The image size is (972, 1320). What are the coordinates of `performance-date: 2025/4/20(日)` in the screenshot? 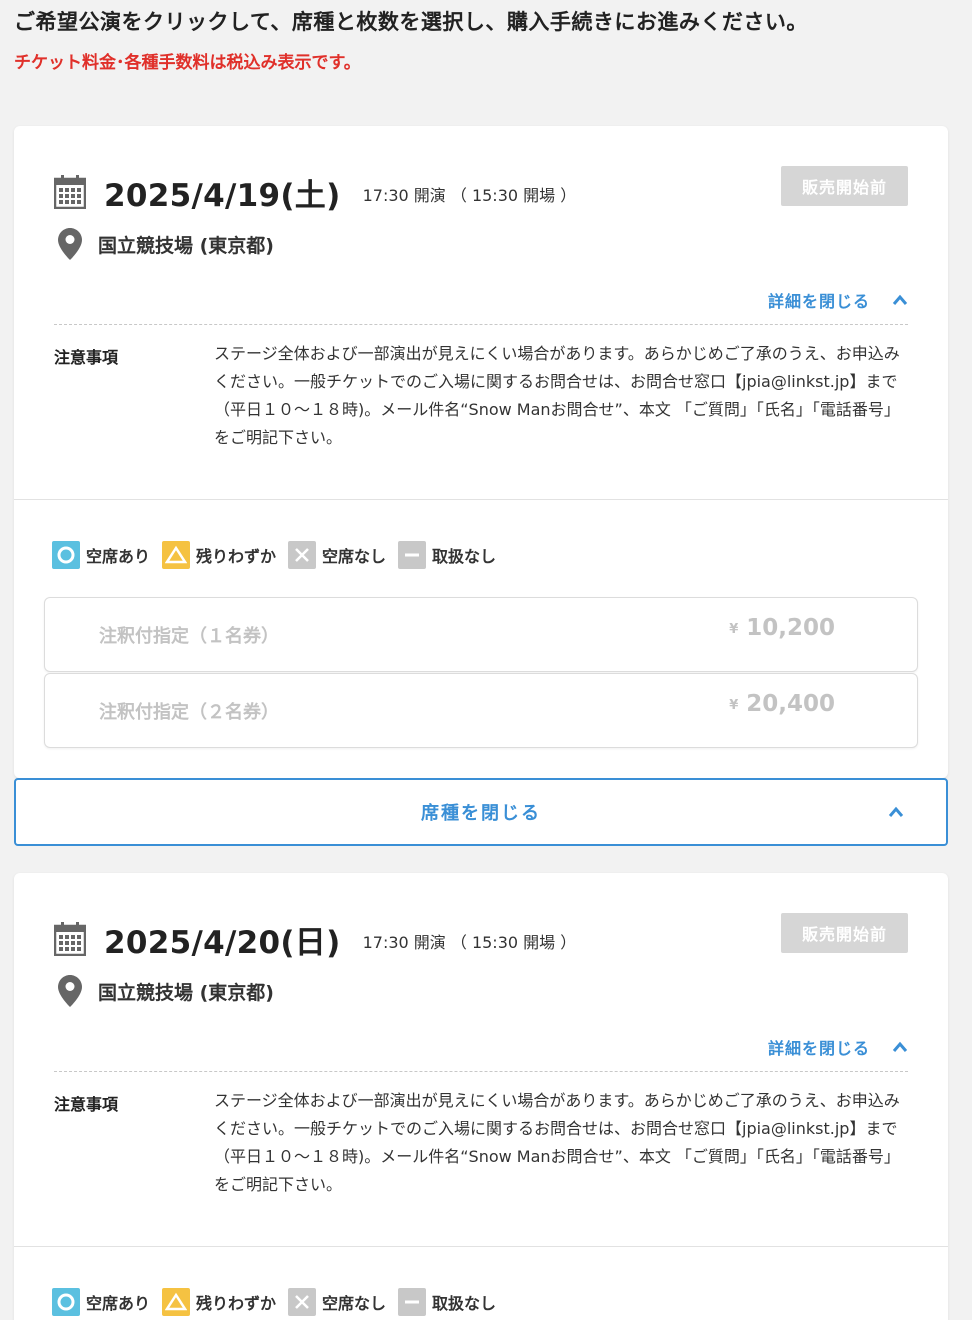 It's located at (222, 942).